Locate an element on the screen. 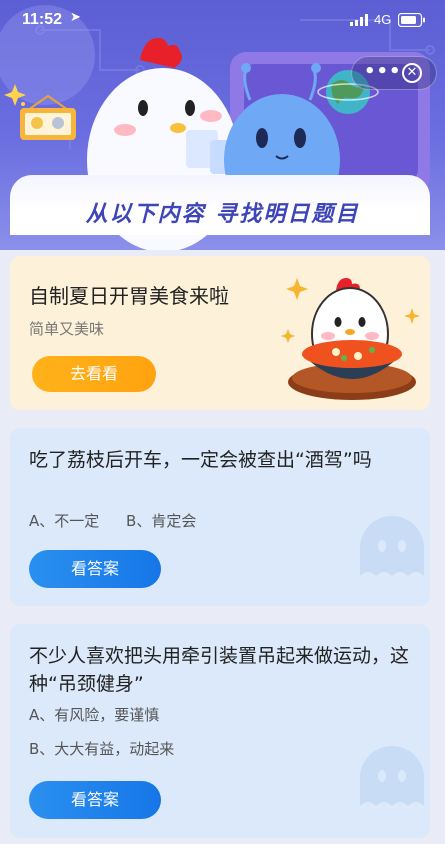 The width and height of the screenshot is (445, 844). status-bar: 11:52 ➤ 4G is located at coordinates (222, 21).